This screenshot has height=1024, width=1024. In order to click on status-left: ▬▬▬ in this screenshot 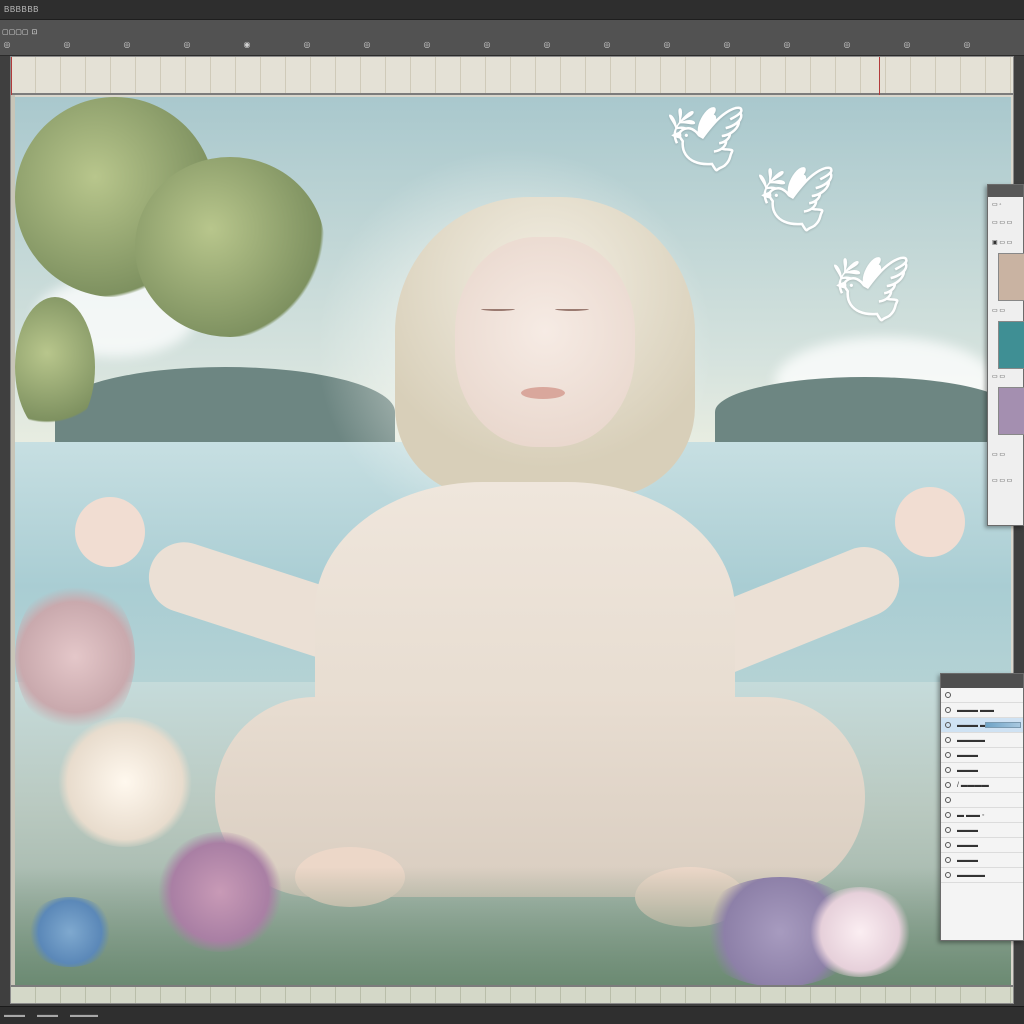, I will do `click(14, 1015)`.